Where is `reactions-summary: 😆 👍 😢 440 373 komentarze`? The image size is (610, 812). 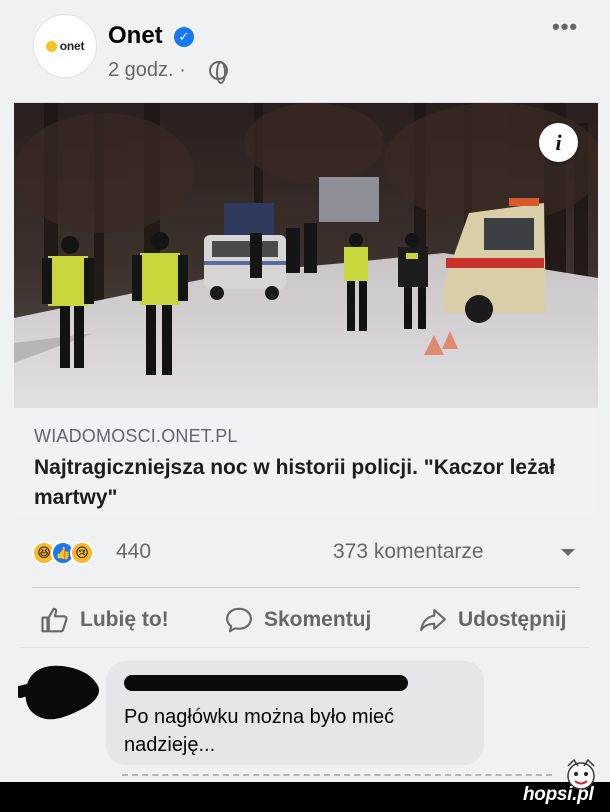 reactions-summary: 😆 👍 😢 440 373 komentarze is located at coordinates (305, 554).